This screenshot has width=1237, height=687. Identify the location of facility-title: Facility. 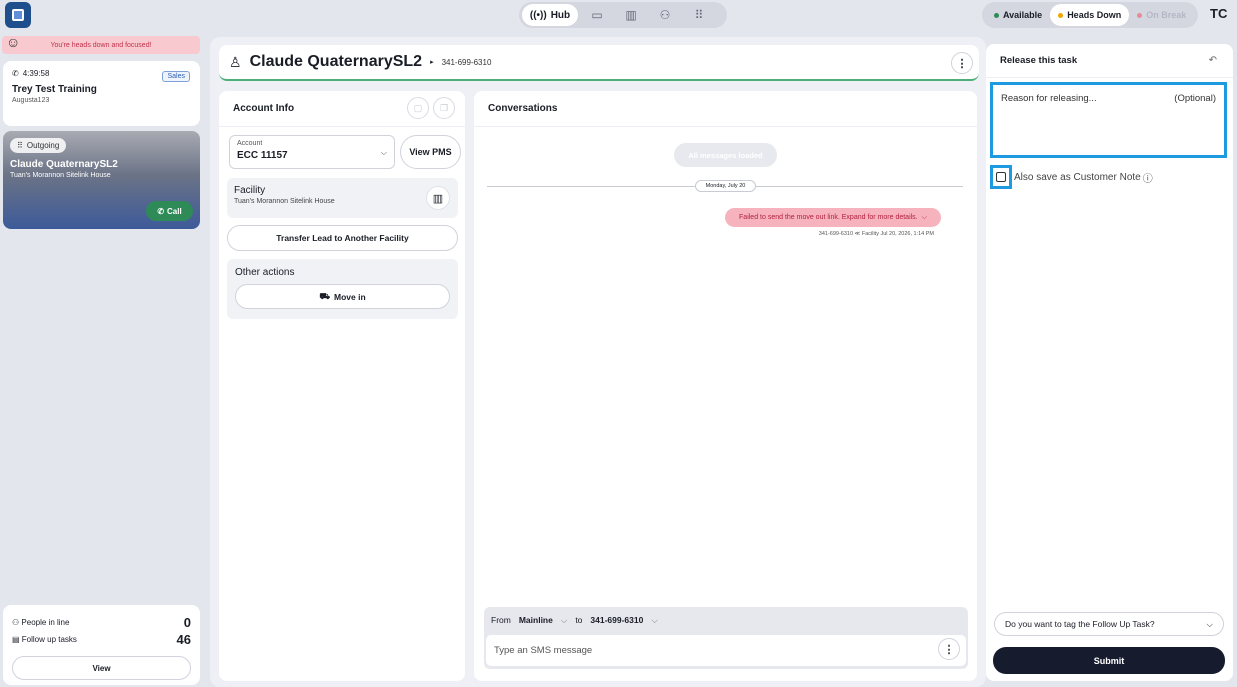
(250, 190).